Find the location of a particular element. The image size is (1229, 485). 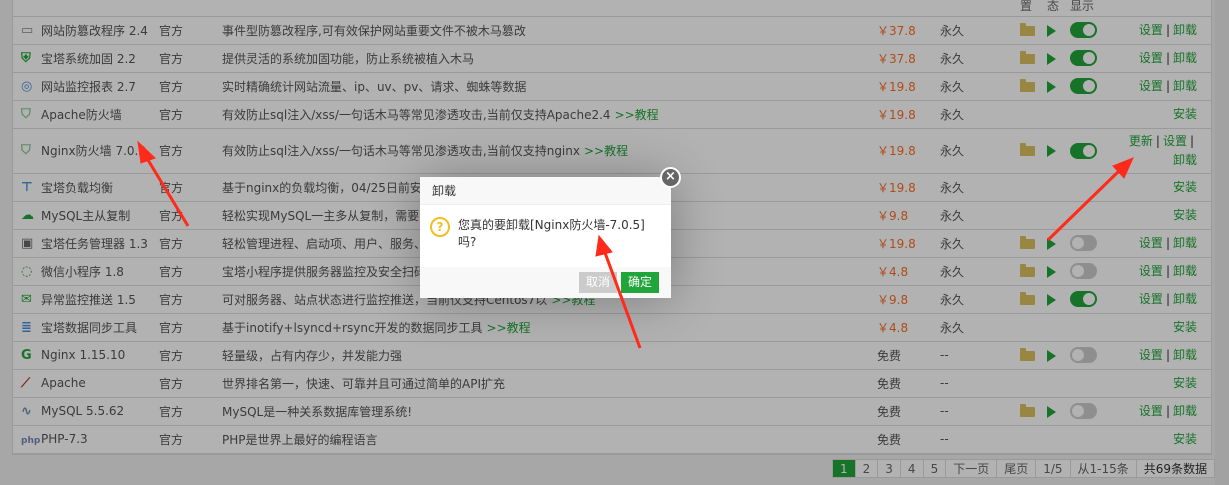

arrow-to-update is located at coordinates (1084, 205).